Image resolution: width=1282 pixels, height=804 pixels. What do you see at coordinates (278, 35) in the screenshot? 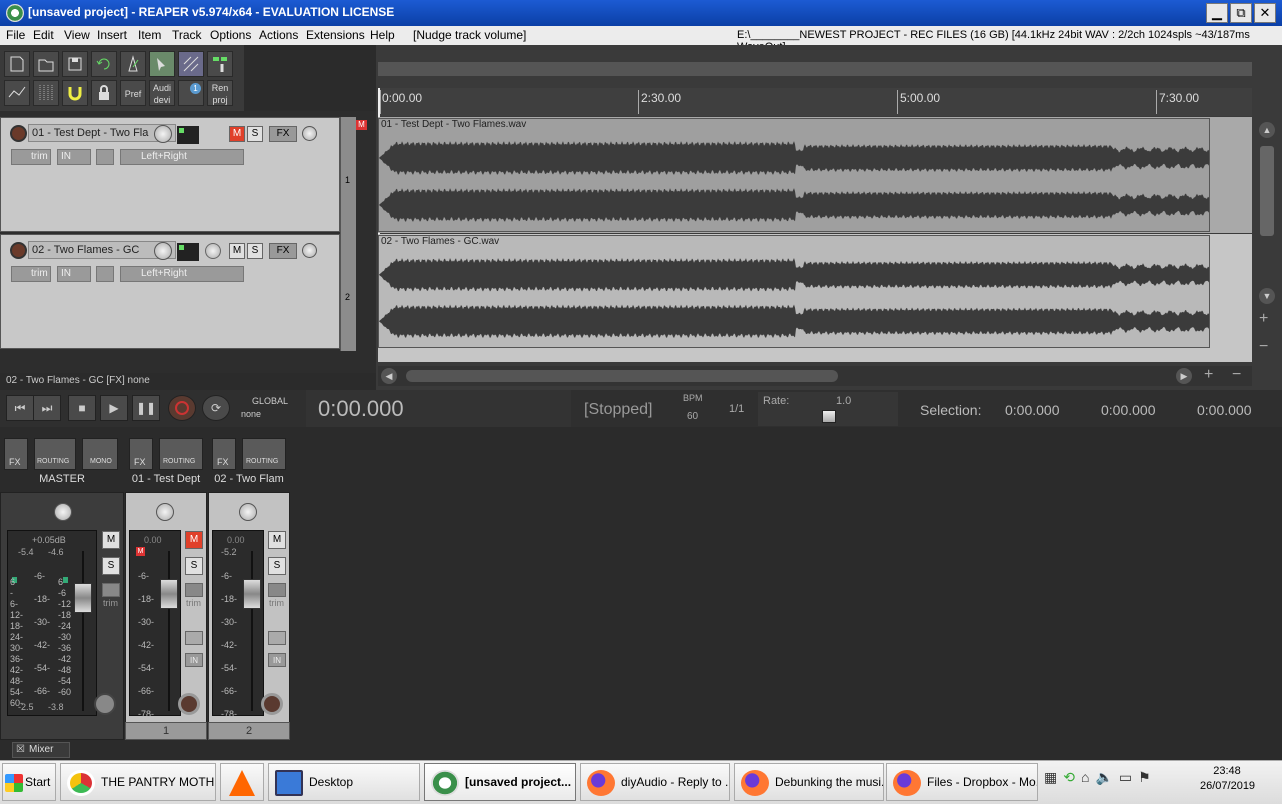
I see `menu-actions: Actions` at bounding box center [278, 35].